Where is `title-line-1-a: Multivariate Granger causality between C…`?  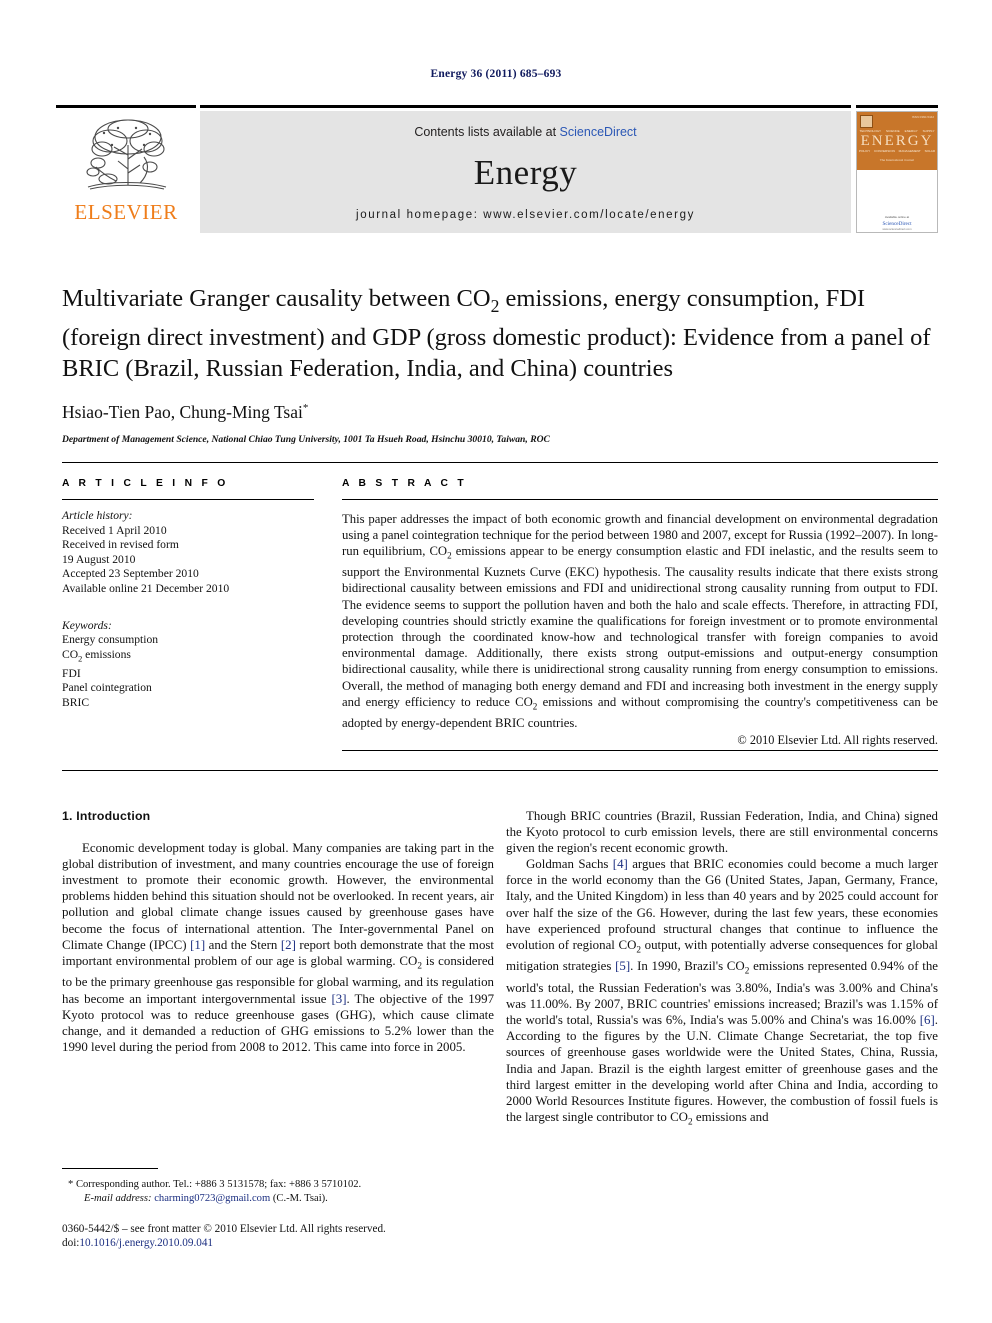
title-line-1-a: Multivariate Granger causality between C… is located at coordinates (276, 298).